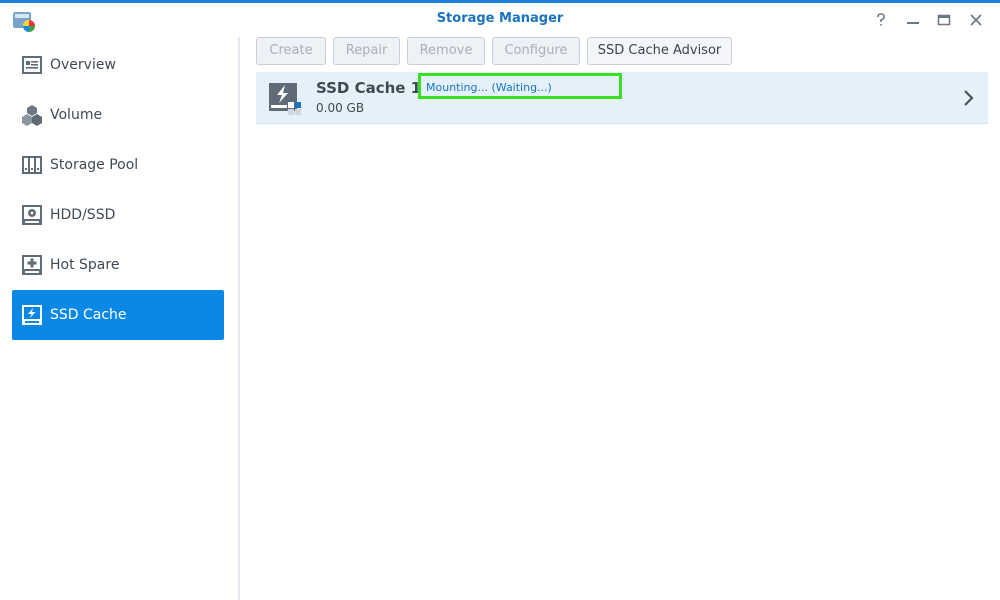  I want to click on repair-button: Repair, so click(366, 51).